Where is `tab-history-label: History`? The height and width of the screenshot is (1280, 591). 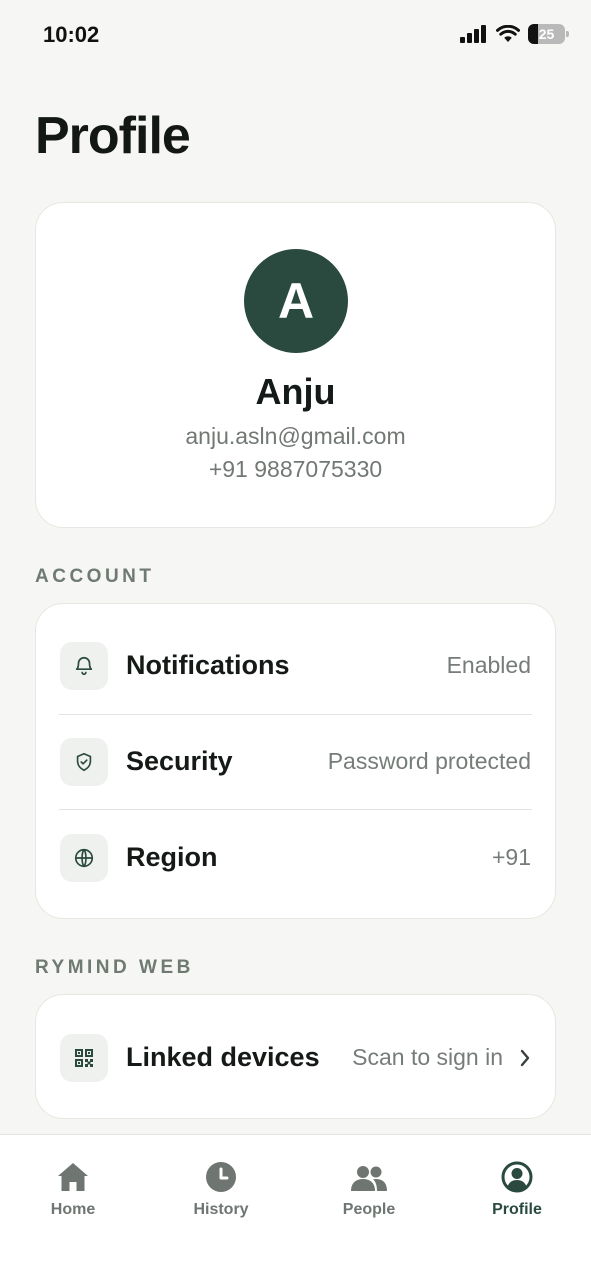
tab-history-label: History is located at coordinates (221, 1209).